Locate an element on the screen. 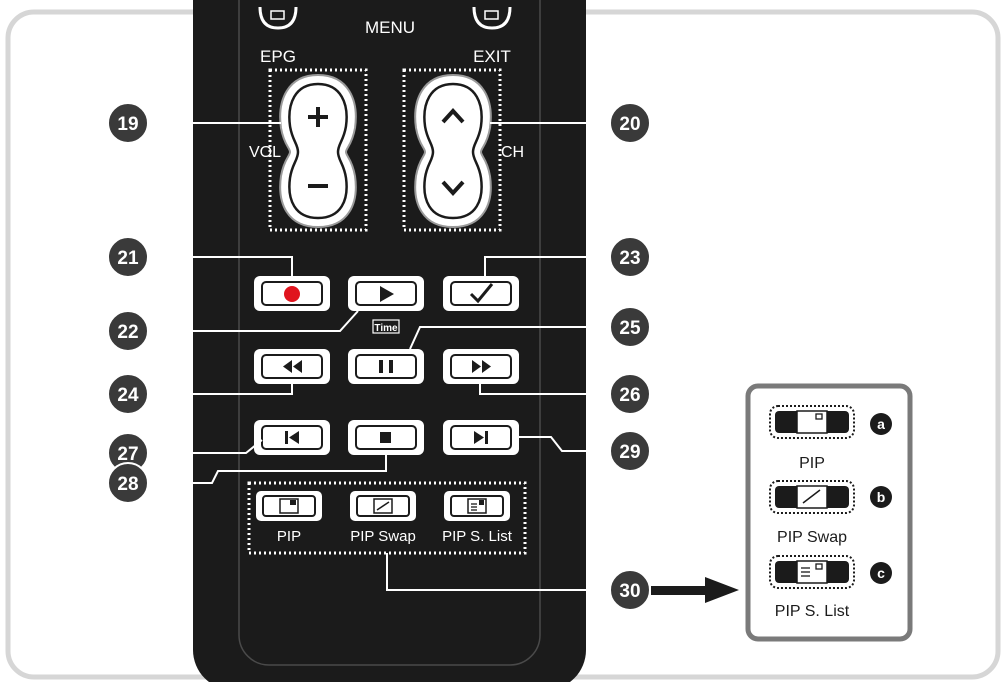 Image resolution: width=1004 pixels, height=687 pixels. channel-rocker is located at coordinates (453, 151).